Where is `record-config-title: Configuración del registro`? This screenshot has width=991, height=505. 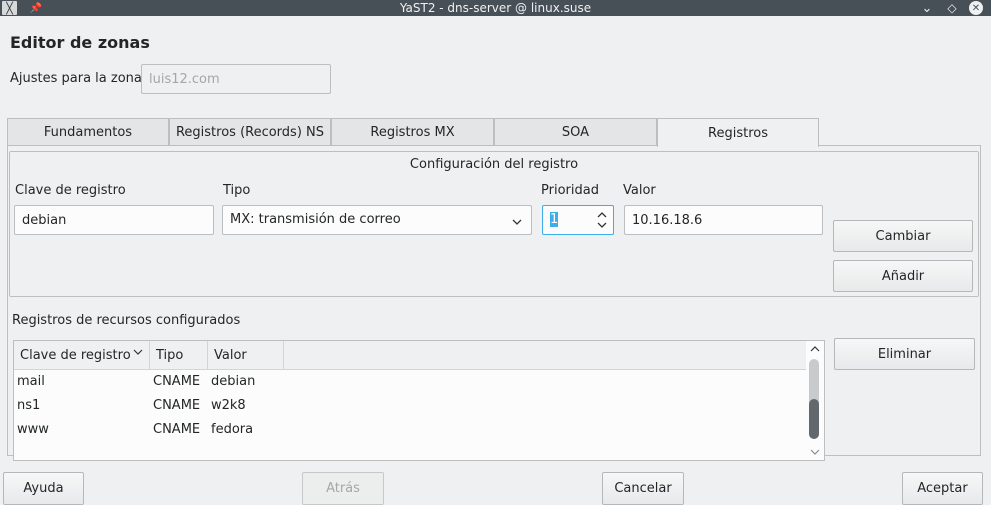 record-config-title: Configuración del registro is located at coordinates (494, 164).